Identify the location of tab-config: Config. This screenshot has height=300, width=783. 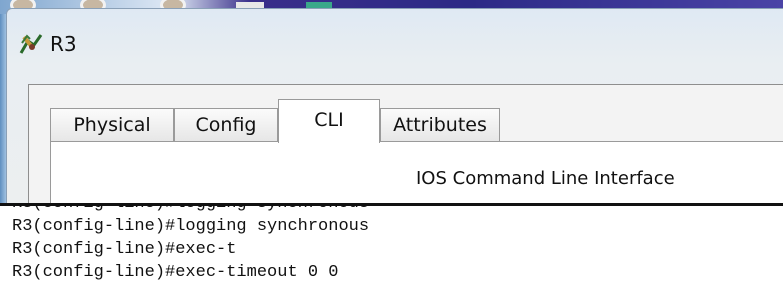
(226, 125).